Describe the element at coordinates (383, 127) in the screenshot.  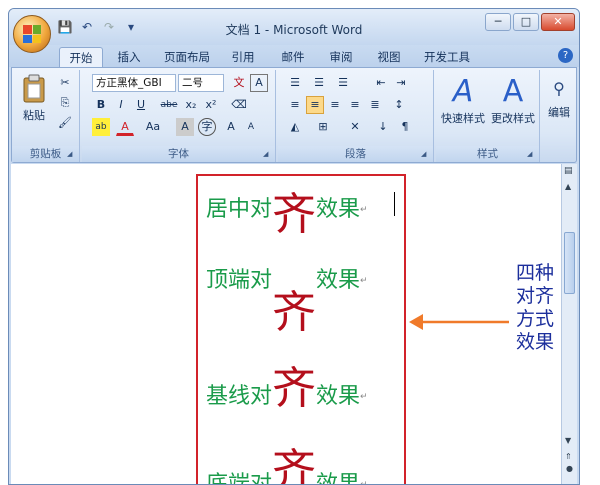
I see `sort-icon: ↓` at that location.